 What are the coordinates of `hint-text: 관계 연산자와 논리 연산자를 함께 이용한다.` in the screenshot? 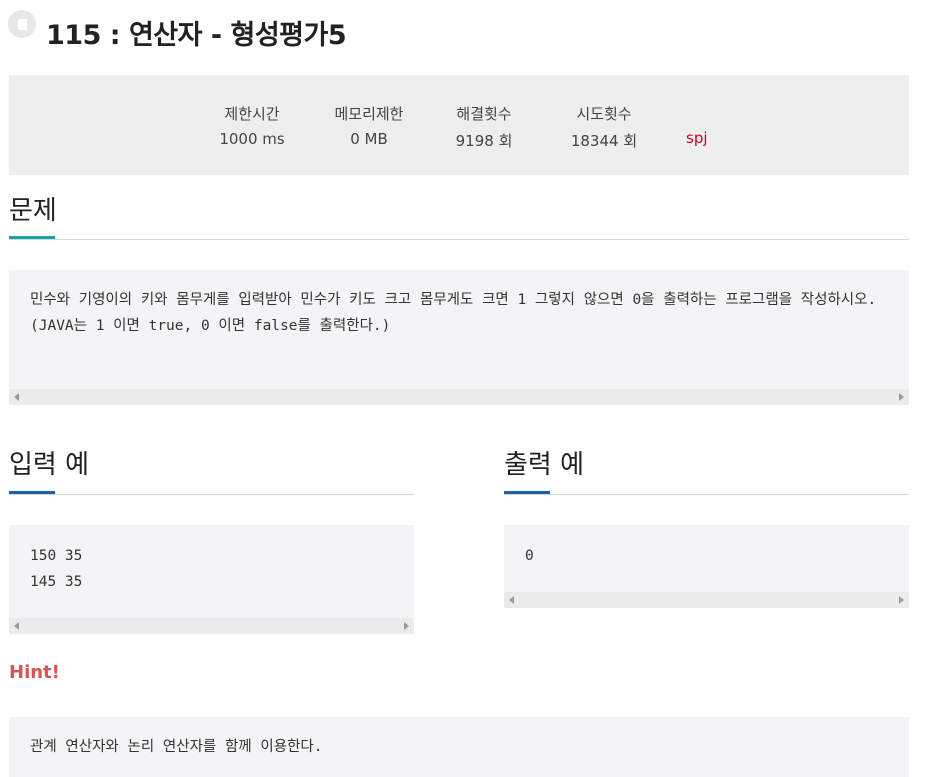 It's located at (176, 747).